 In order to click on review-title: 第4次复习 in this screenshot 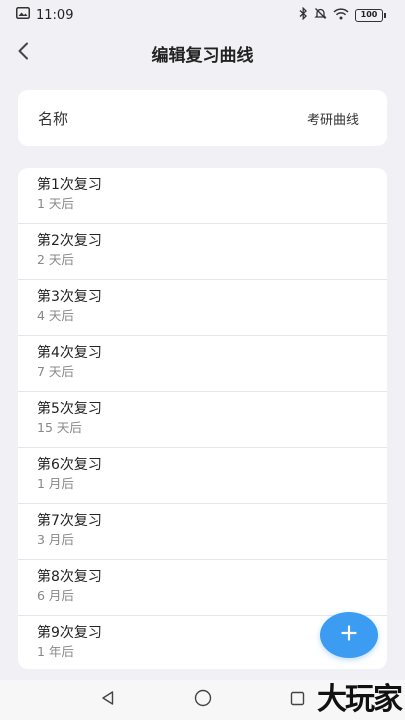, I will do `click(69, 353)`.